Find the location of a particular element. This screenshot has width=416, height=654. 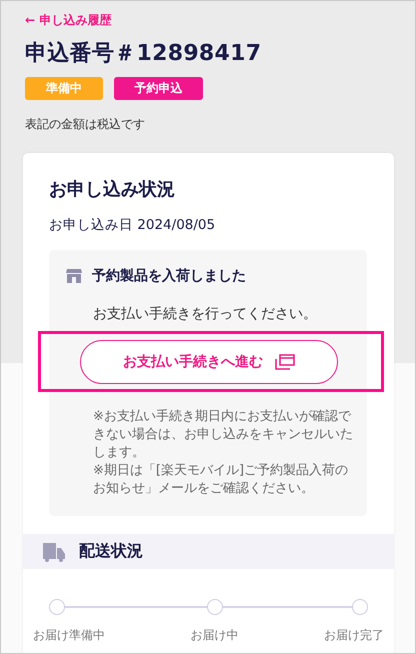

note-text: ※期日は「[楽天モバイル]ご予約製品入荷のお知らせ」メールをご確認ください。 is located at coordinates (221, 480).